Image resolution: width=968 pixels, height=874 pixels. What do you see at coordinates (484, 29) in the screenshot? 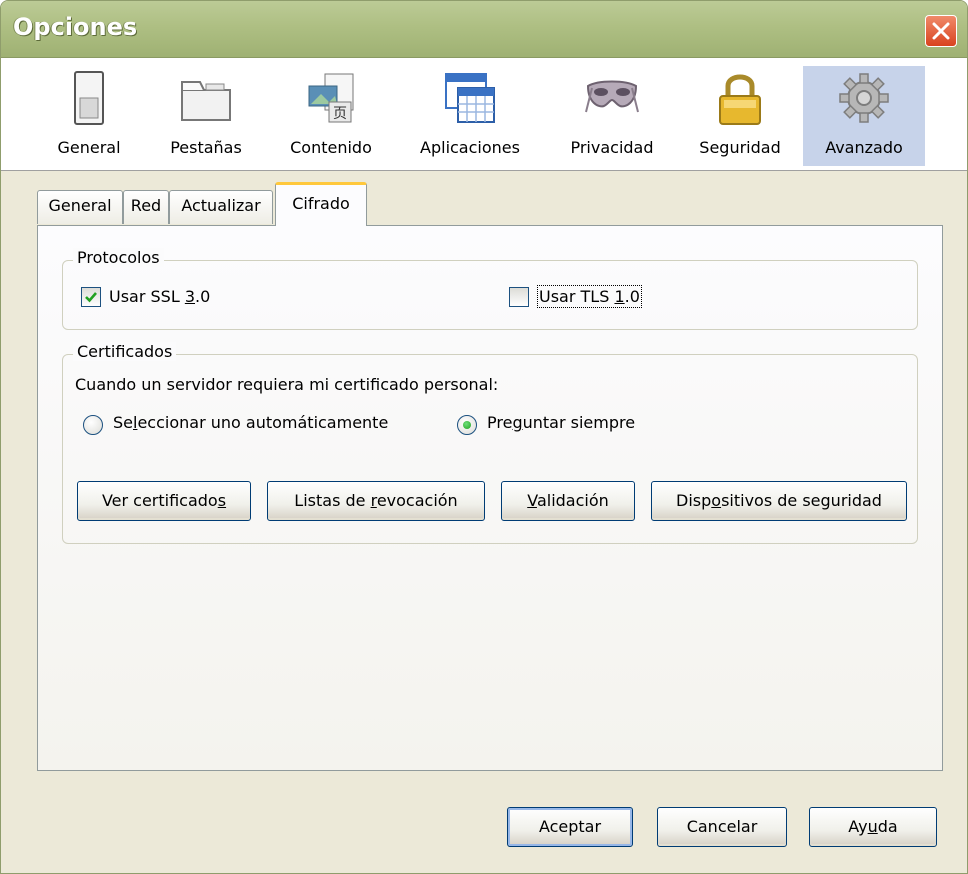
I see `title-bar: Opciones` at bounding box center [484, 29].